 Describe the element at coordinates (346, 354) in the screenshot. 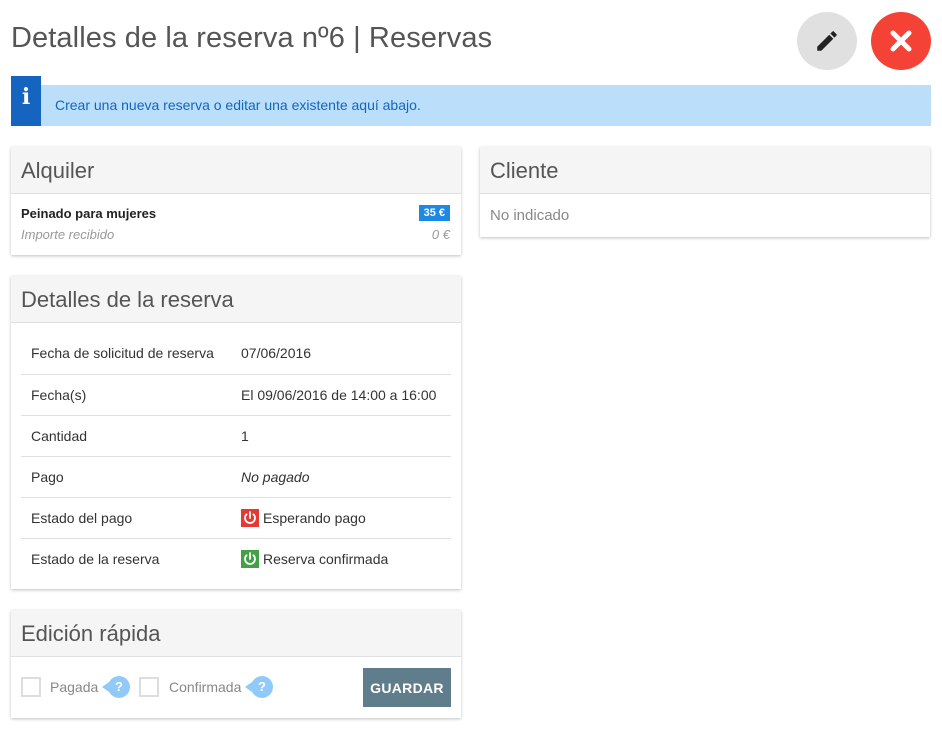

I see `row-value: 07/06/2016` at that location.